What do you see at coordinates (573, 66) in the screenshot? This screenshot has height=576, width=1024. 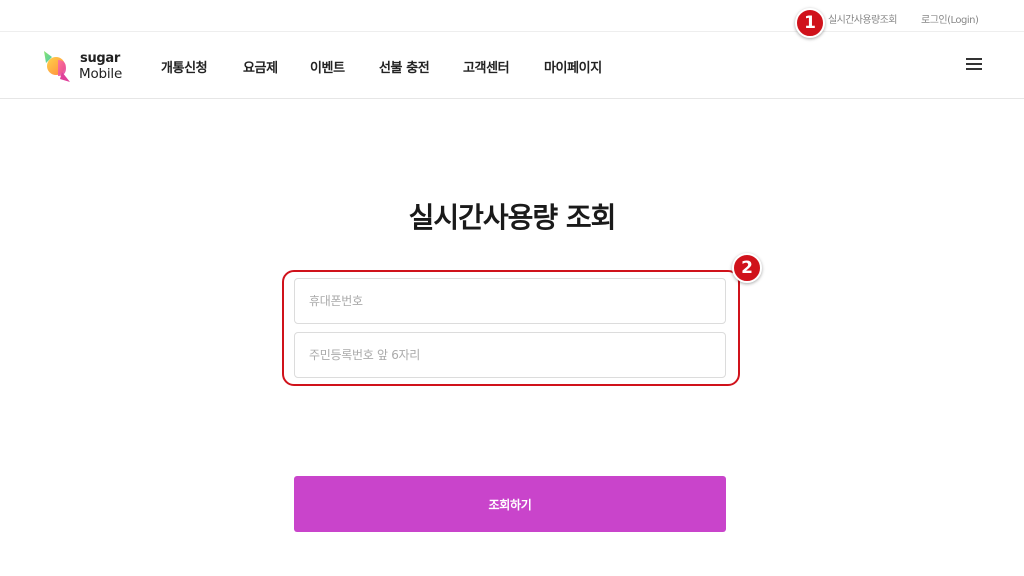 I see `nav-item-my-page: 마이페이지` at bounding box center [573, 66].